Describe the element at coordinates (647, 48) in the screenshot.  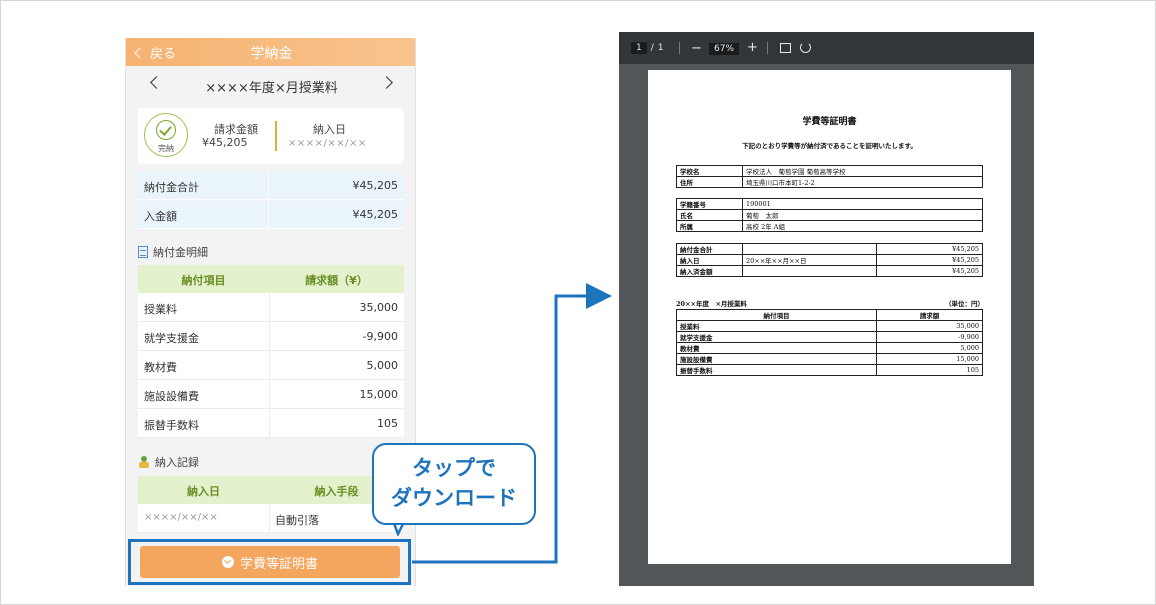
I see `page-indicator: 1 / 1` at that location.